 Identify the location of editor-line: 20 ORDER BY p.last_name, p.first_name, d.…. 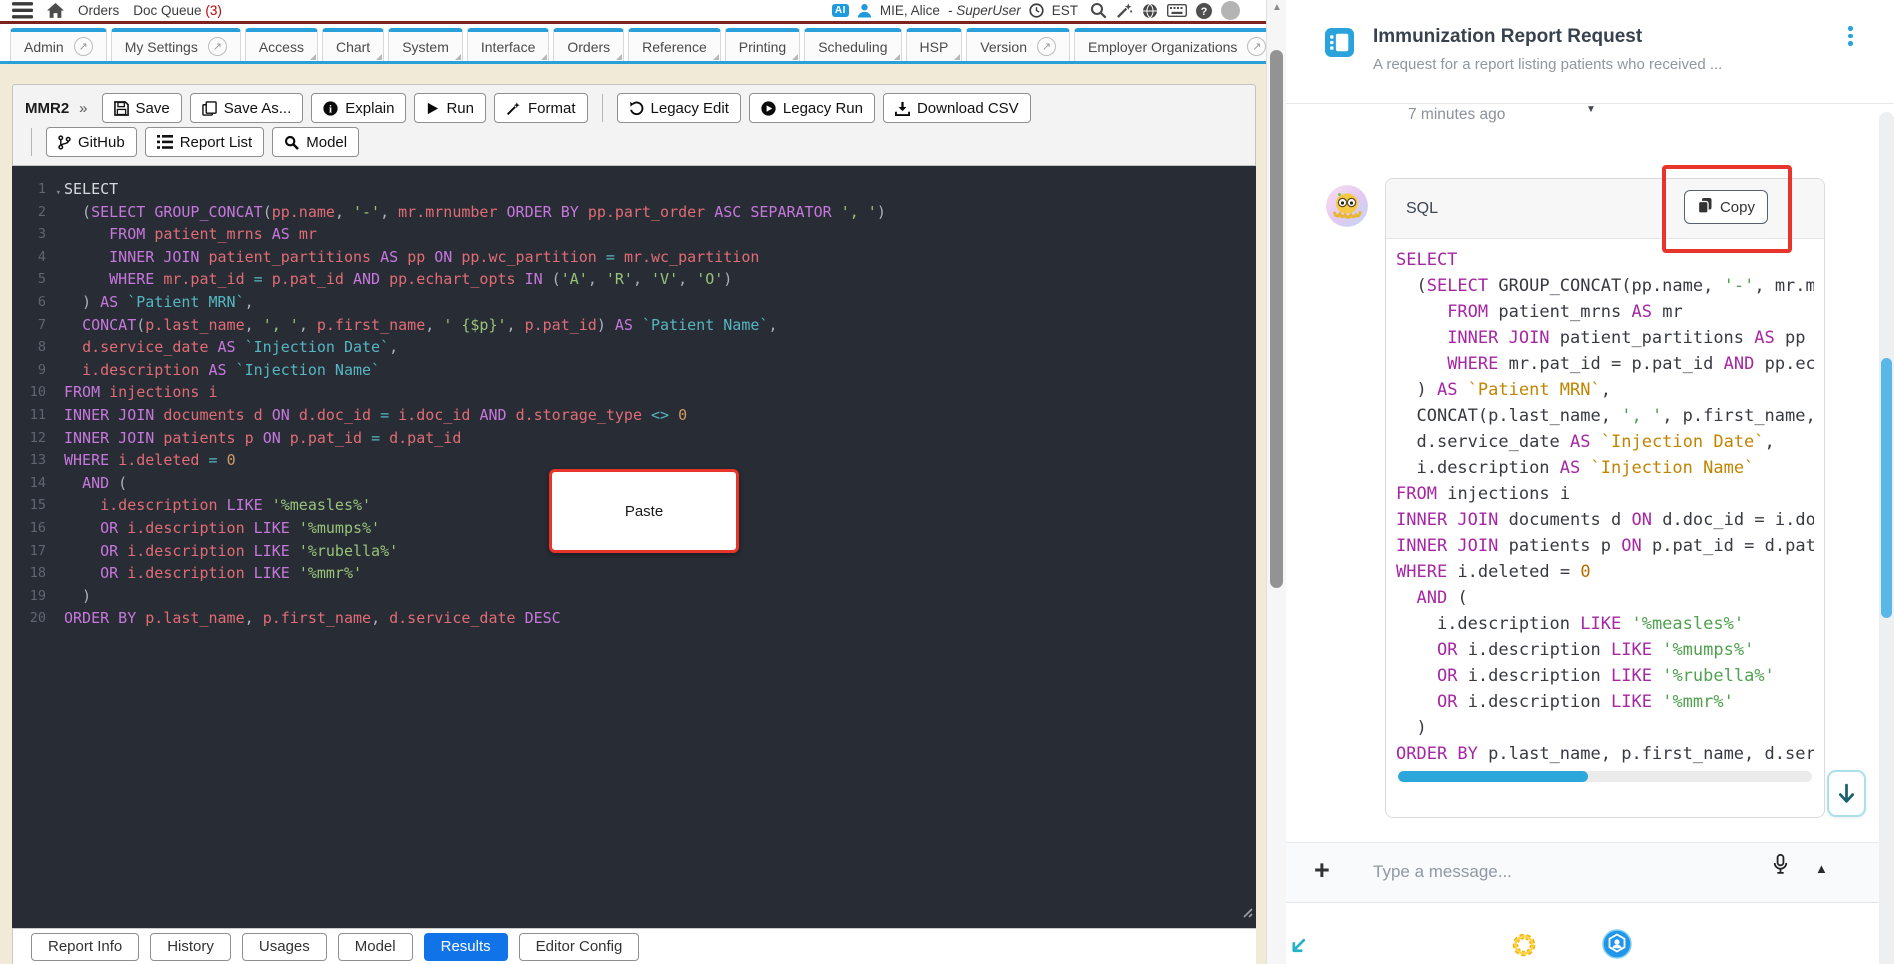
(634, 618).